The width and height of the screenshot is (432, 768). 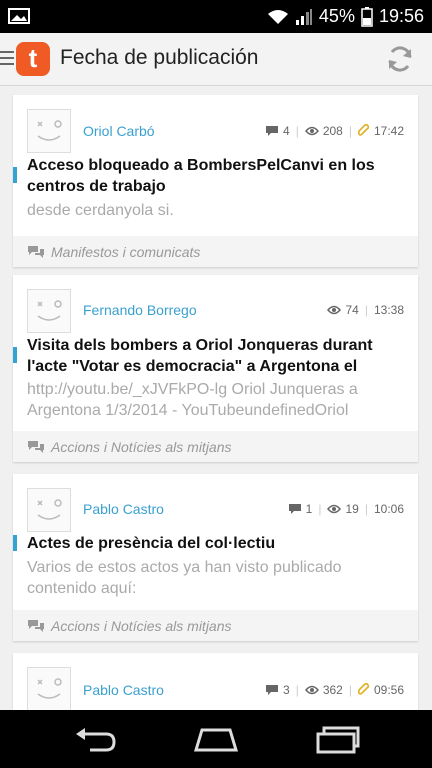 I want to click on post-meta: 4 | 208 | 17:42, so click(x=334, y=131).